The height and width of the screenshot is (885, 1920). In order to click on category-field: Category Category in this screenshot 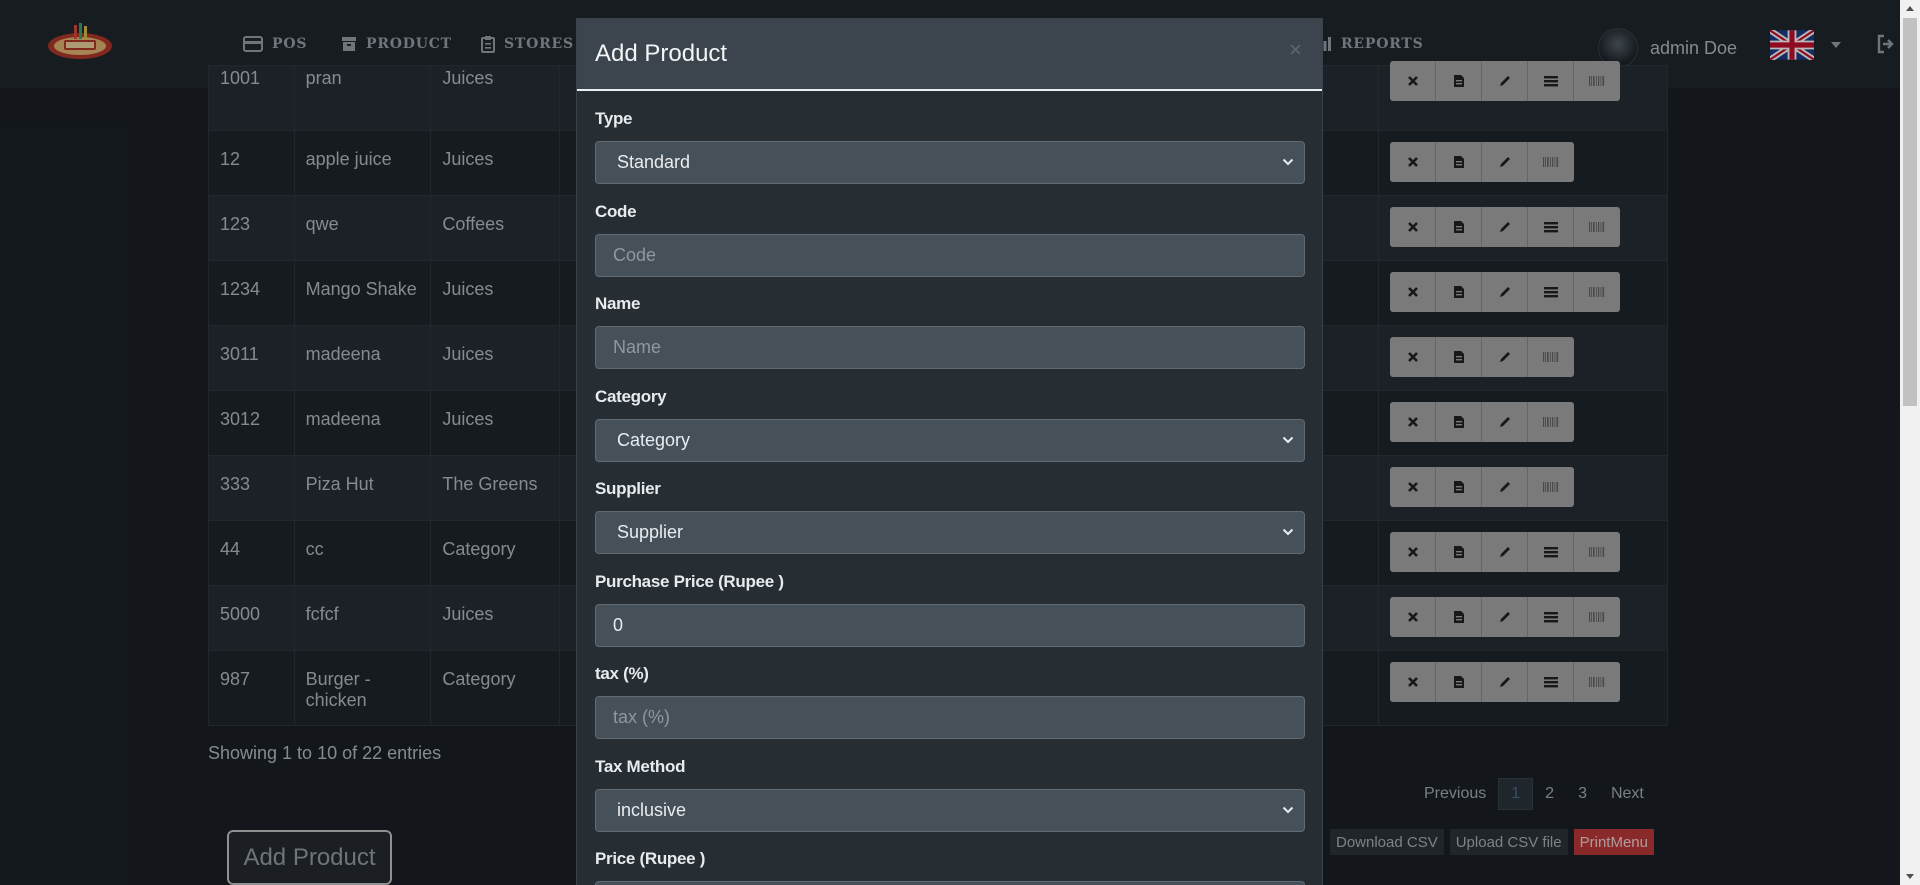, I will do `click(950, 424)`.